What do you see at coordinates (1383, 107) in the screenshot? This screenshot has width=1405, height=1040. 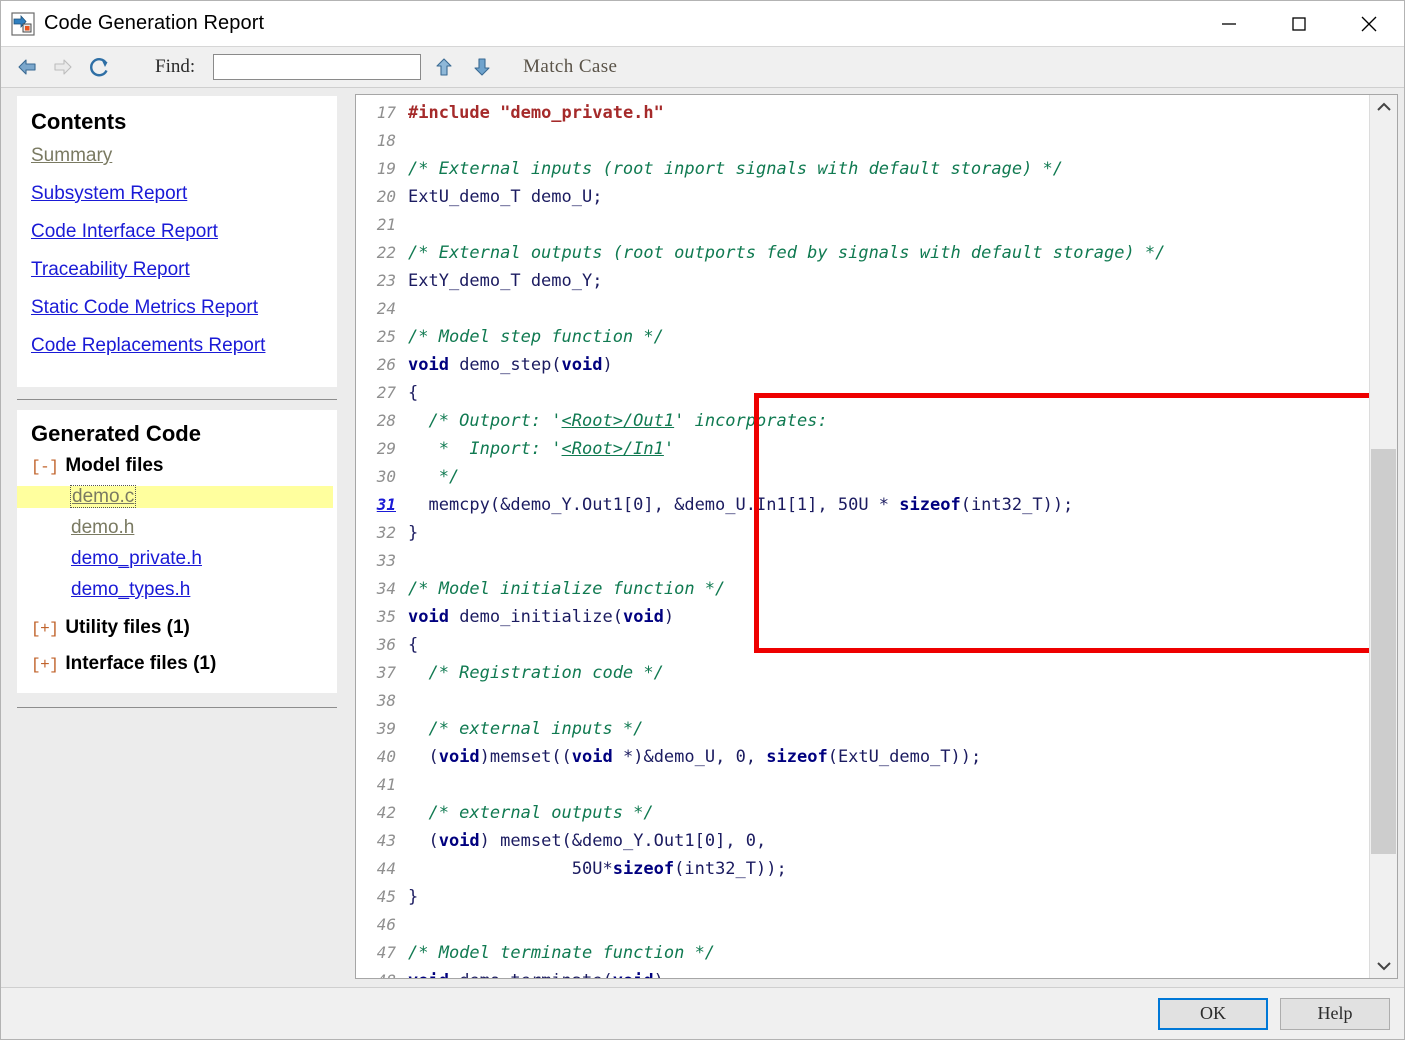 I see `scroll-up-button` at bounding box center [1383, 107].